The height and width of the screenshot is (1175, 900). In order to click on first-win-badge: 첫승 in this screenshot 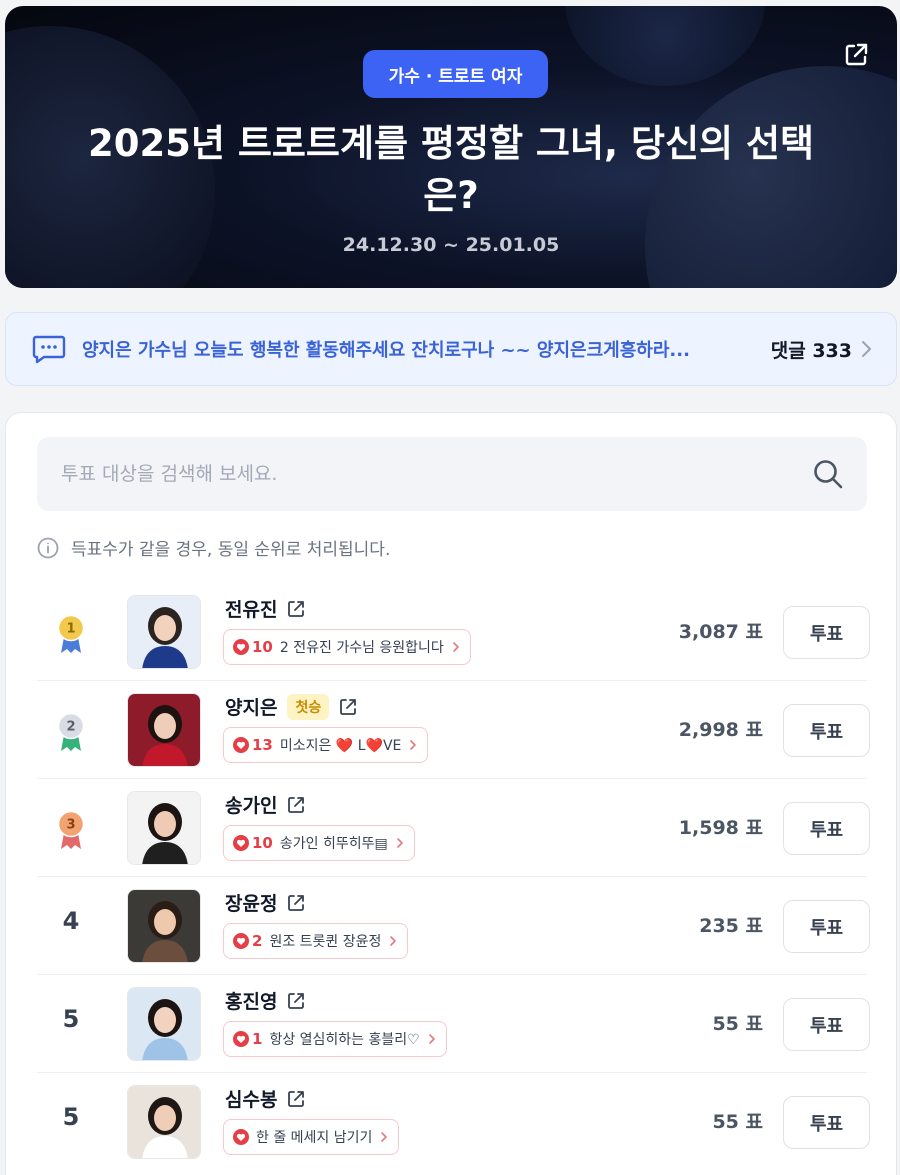, I will do `click(308, 706)`.